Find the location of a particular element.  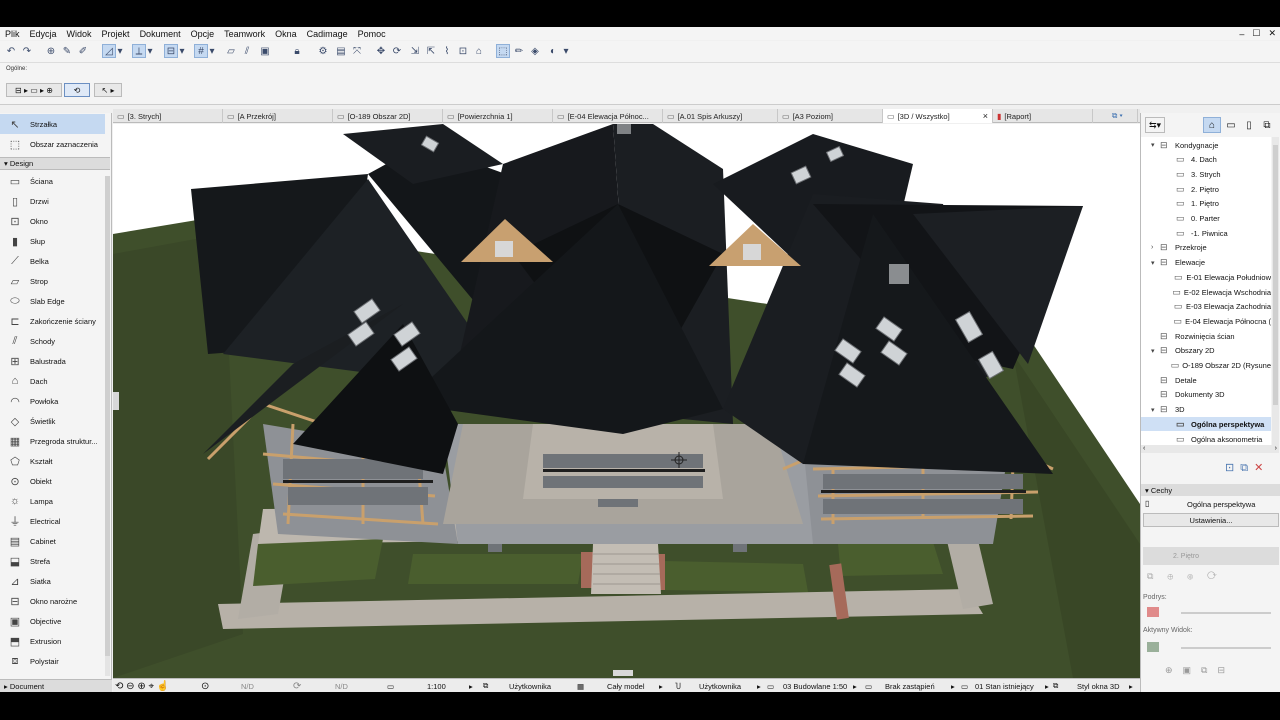

tab-view: ▭ [A Przekrój] is located at coordinates (278, 116).